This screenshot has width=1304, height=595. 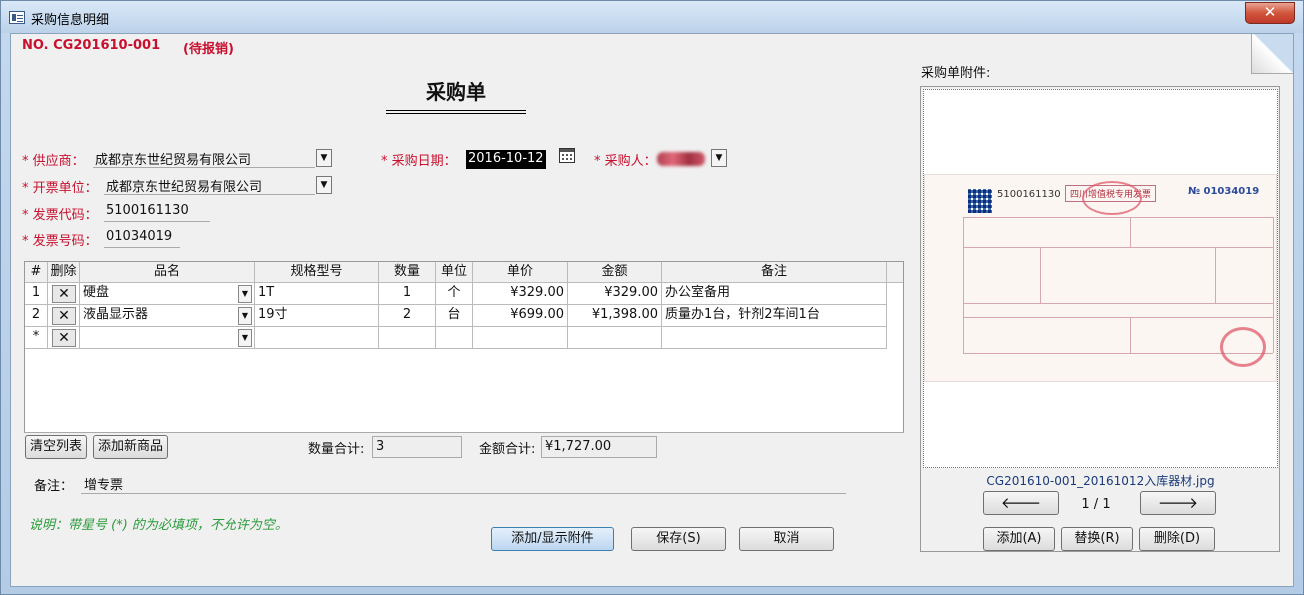 What do you see at coordinates (419, 161) in the screenshot?
I see `purchase-date-label: * 采购日期：` at bounding box center [419, 161].